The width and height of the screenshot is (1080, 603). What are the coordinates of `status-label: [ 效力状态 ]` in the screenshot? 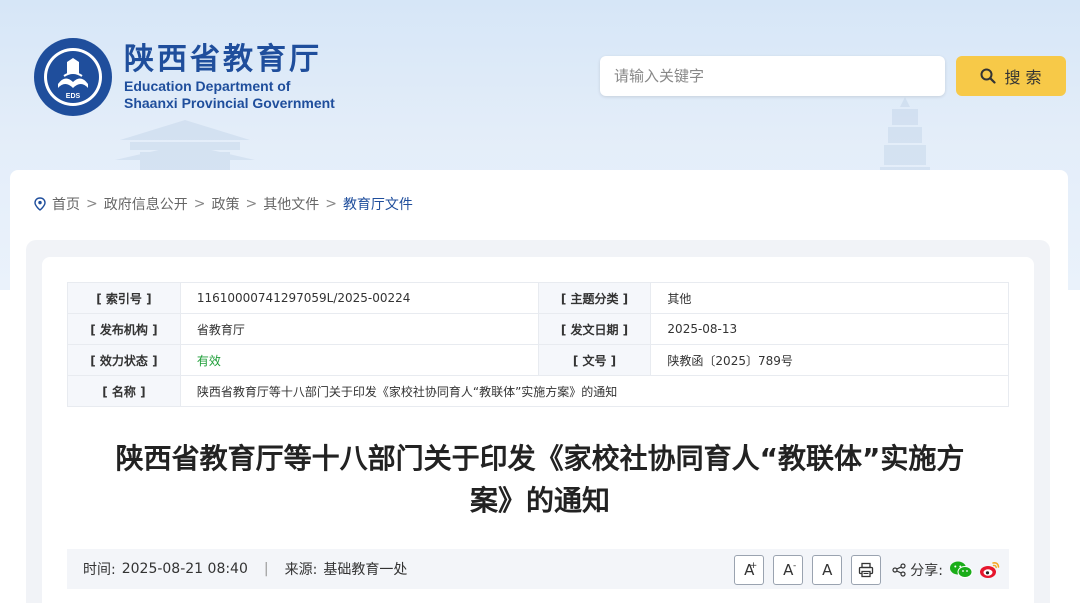 It's located at (124, 360).